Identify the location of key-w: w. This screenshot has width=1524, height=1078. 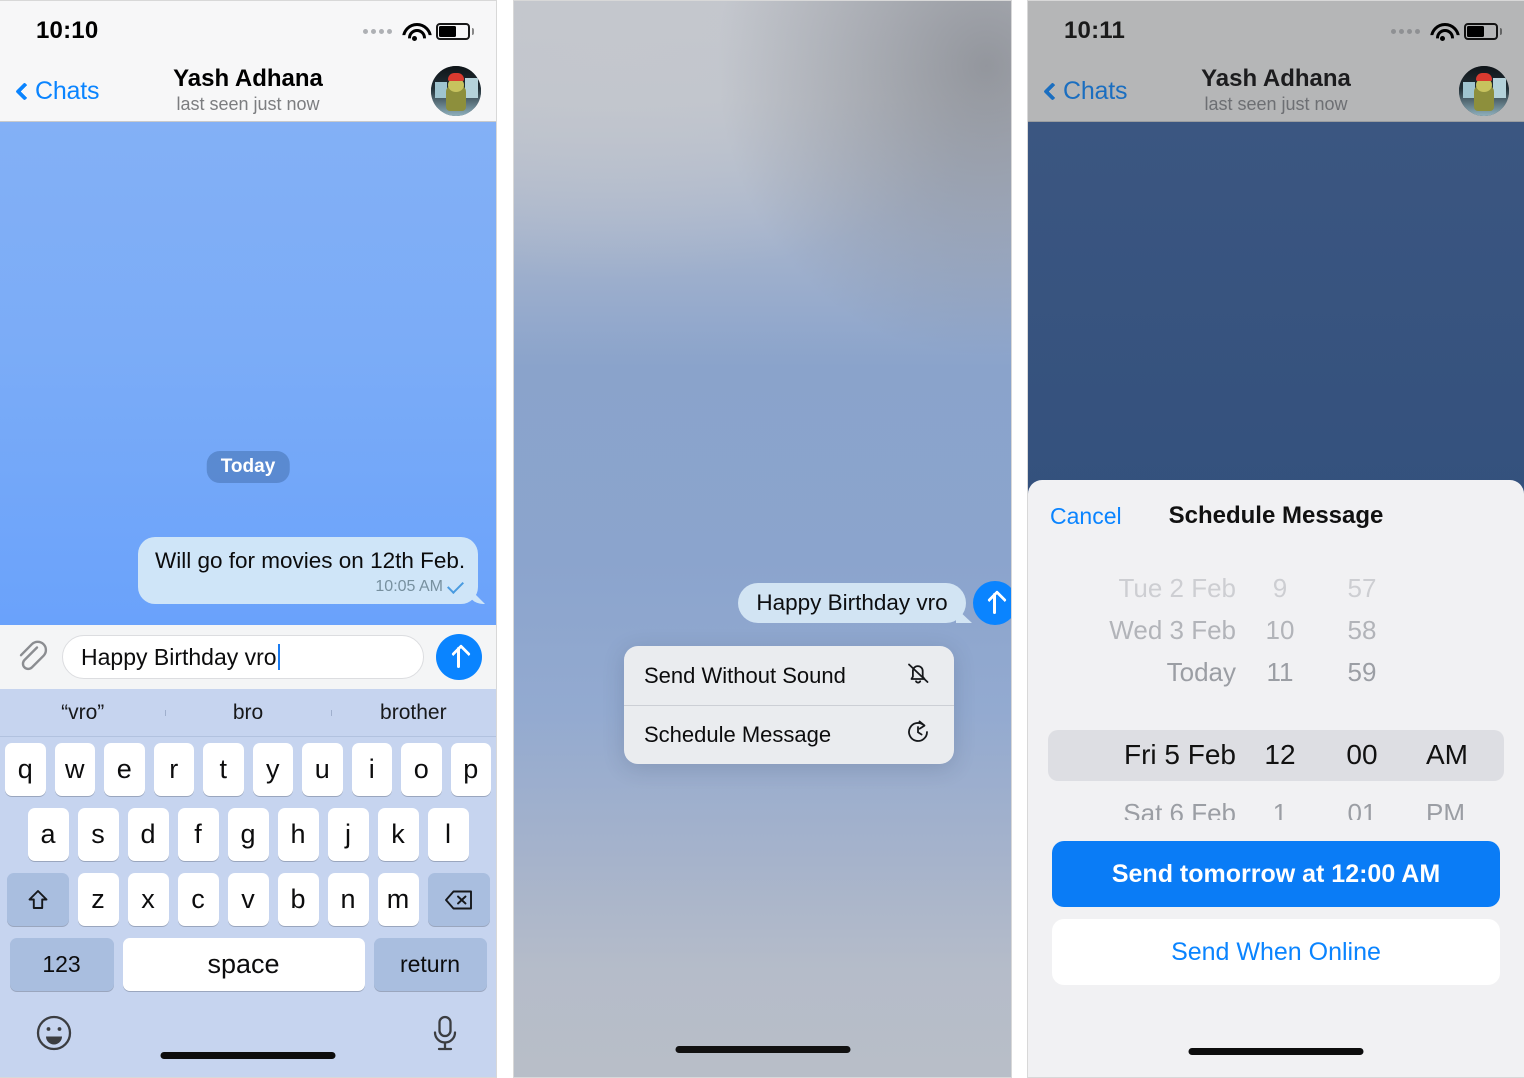
(74, 769).